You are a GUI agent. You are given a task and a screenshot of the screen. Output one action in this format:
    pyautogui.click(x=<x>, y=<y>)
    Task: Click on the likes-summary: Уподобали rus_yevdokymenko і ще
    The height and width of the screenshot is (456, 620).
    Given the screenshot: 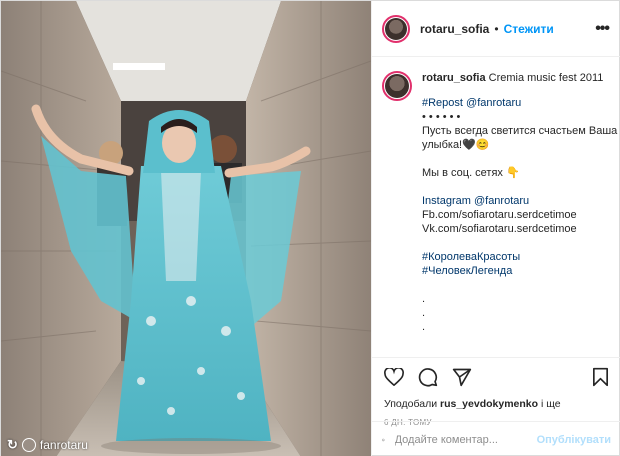 What is the action you would take?
    pyautogui.click(x=496, y=404)
    